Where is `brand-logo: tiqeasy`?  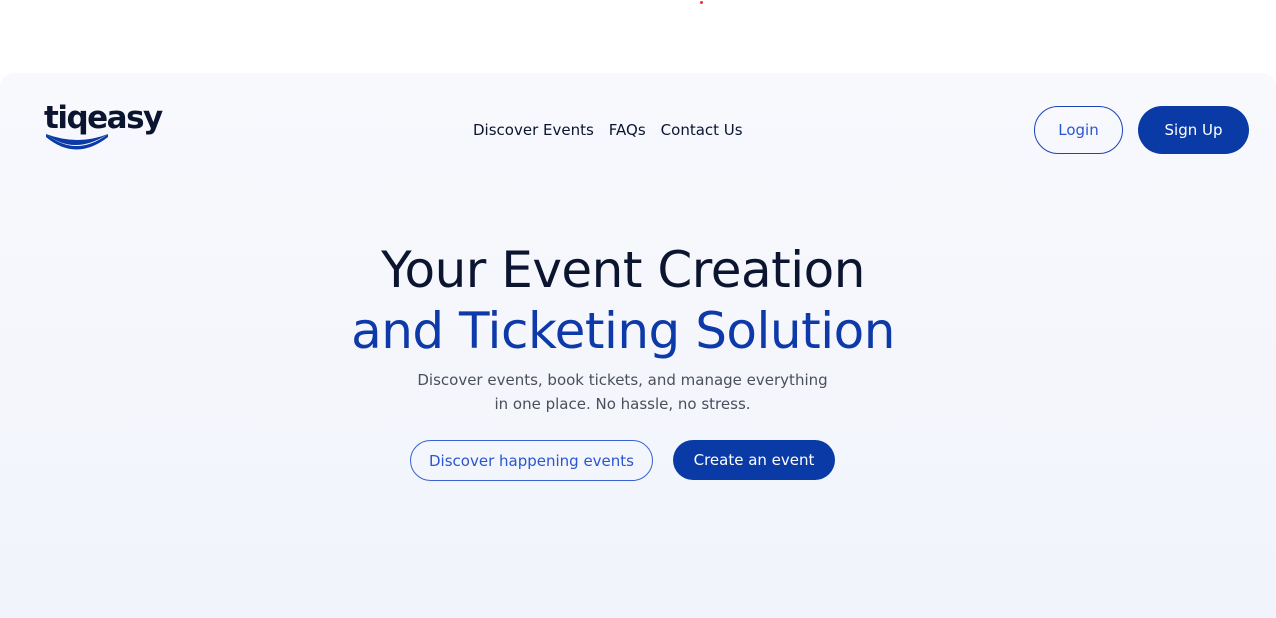 brand-logo: tiqeasy is located at coordinates (109, 129).